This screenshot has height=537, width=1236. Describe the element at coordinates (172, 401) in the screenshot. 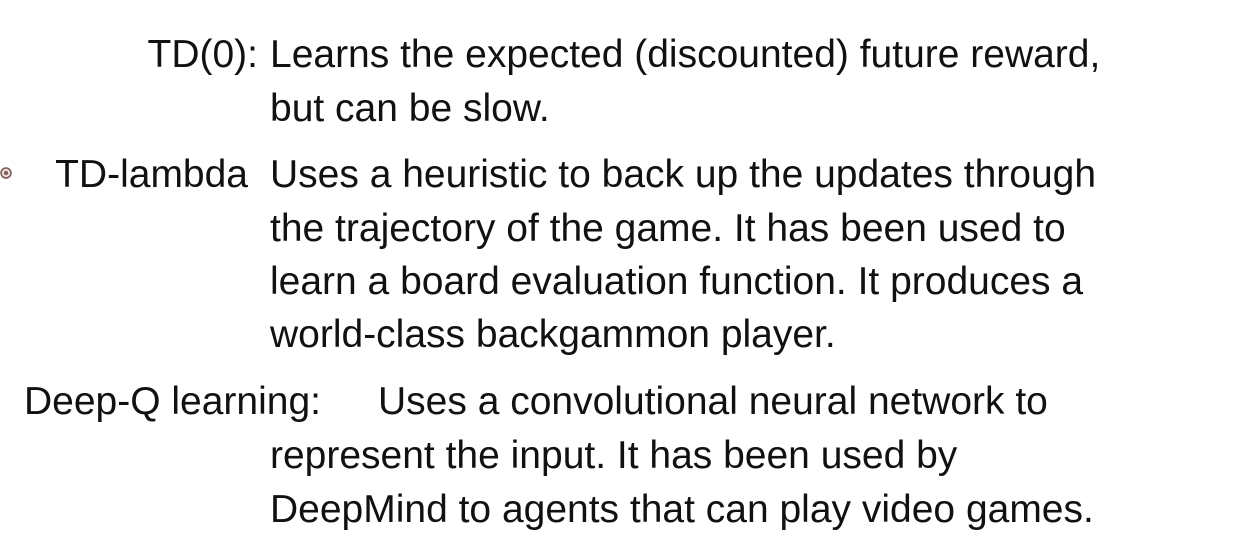

I see `term-deep-q: Deep-Q learning:` at that location.